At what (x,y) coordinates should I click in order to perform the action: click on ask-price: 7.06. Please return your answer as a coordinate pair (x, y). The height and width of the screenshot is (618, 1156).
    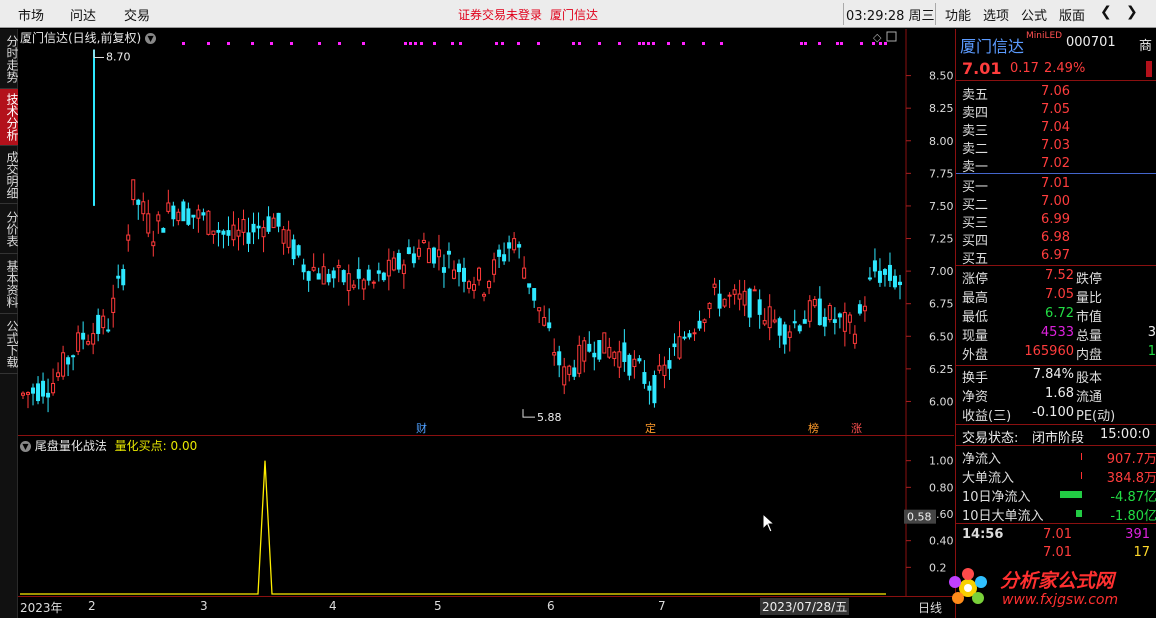
    Looking at the image, I should click on (1044, 91).